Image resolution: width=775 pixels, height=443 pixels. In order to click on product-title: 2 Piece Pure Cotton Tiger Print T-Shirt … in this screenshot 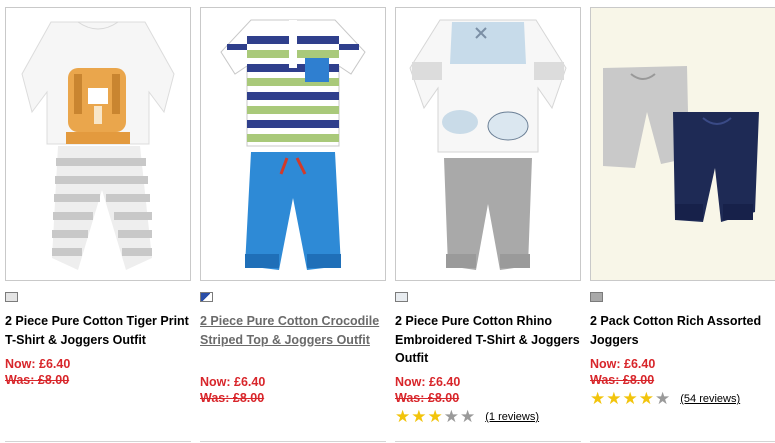, I will do `click(100, 330)`.